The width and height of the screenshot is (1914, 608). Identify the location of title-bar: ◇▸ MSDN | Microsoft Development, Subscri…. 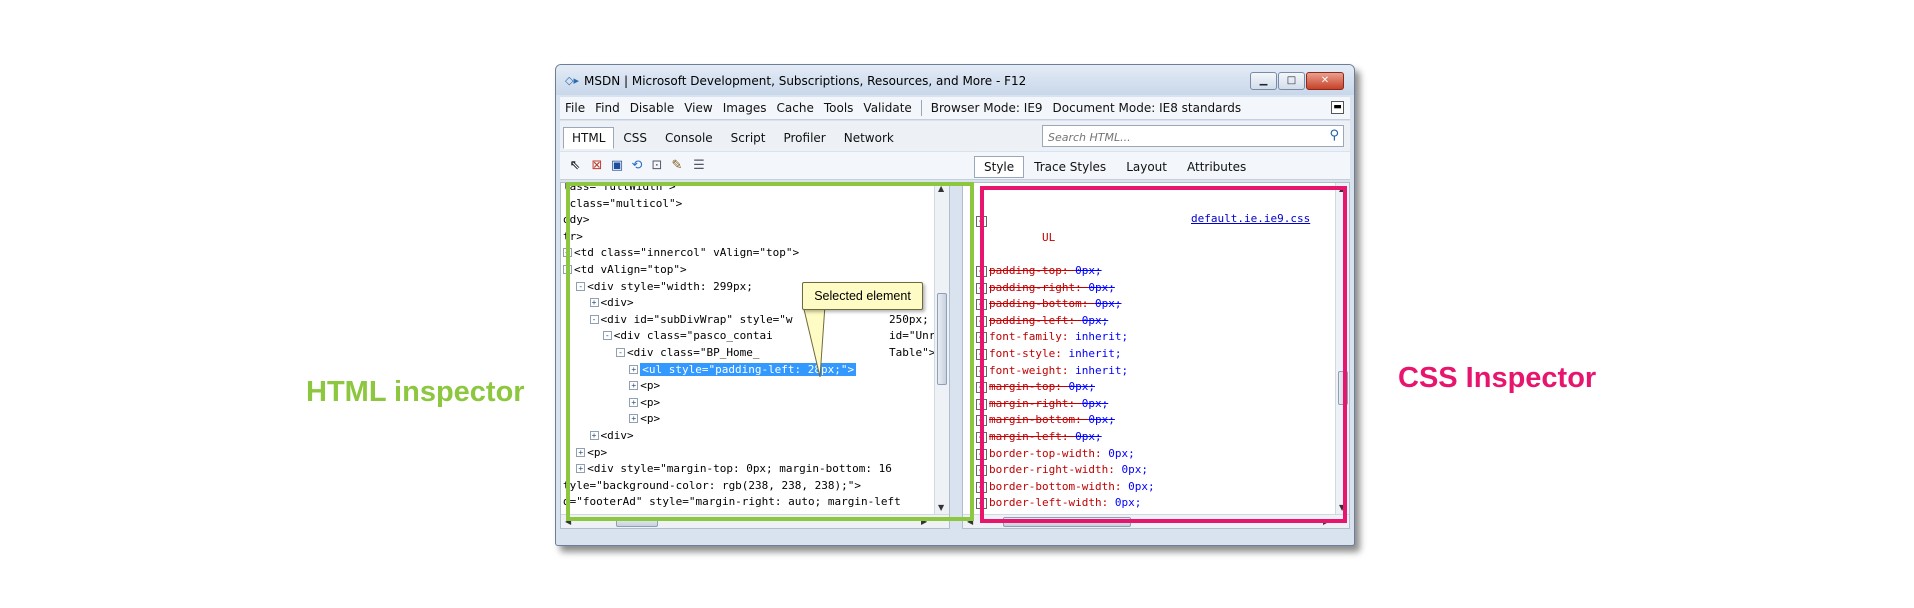
(955, 80).